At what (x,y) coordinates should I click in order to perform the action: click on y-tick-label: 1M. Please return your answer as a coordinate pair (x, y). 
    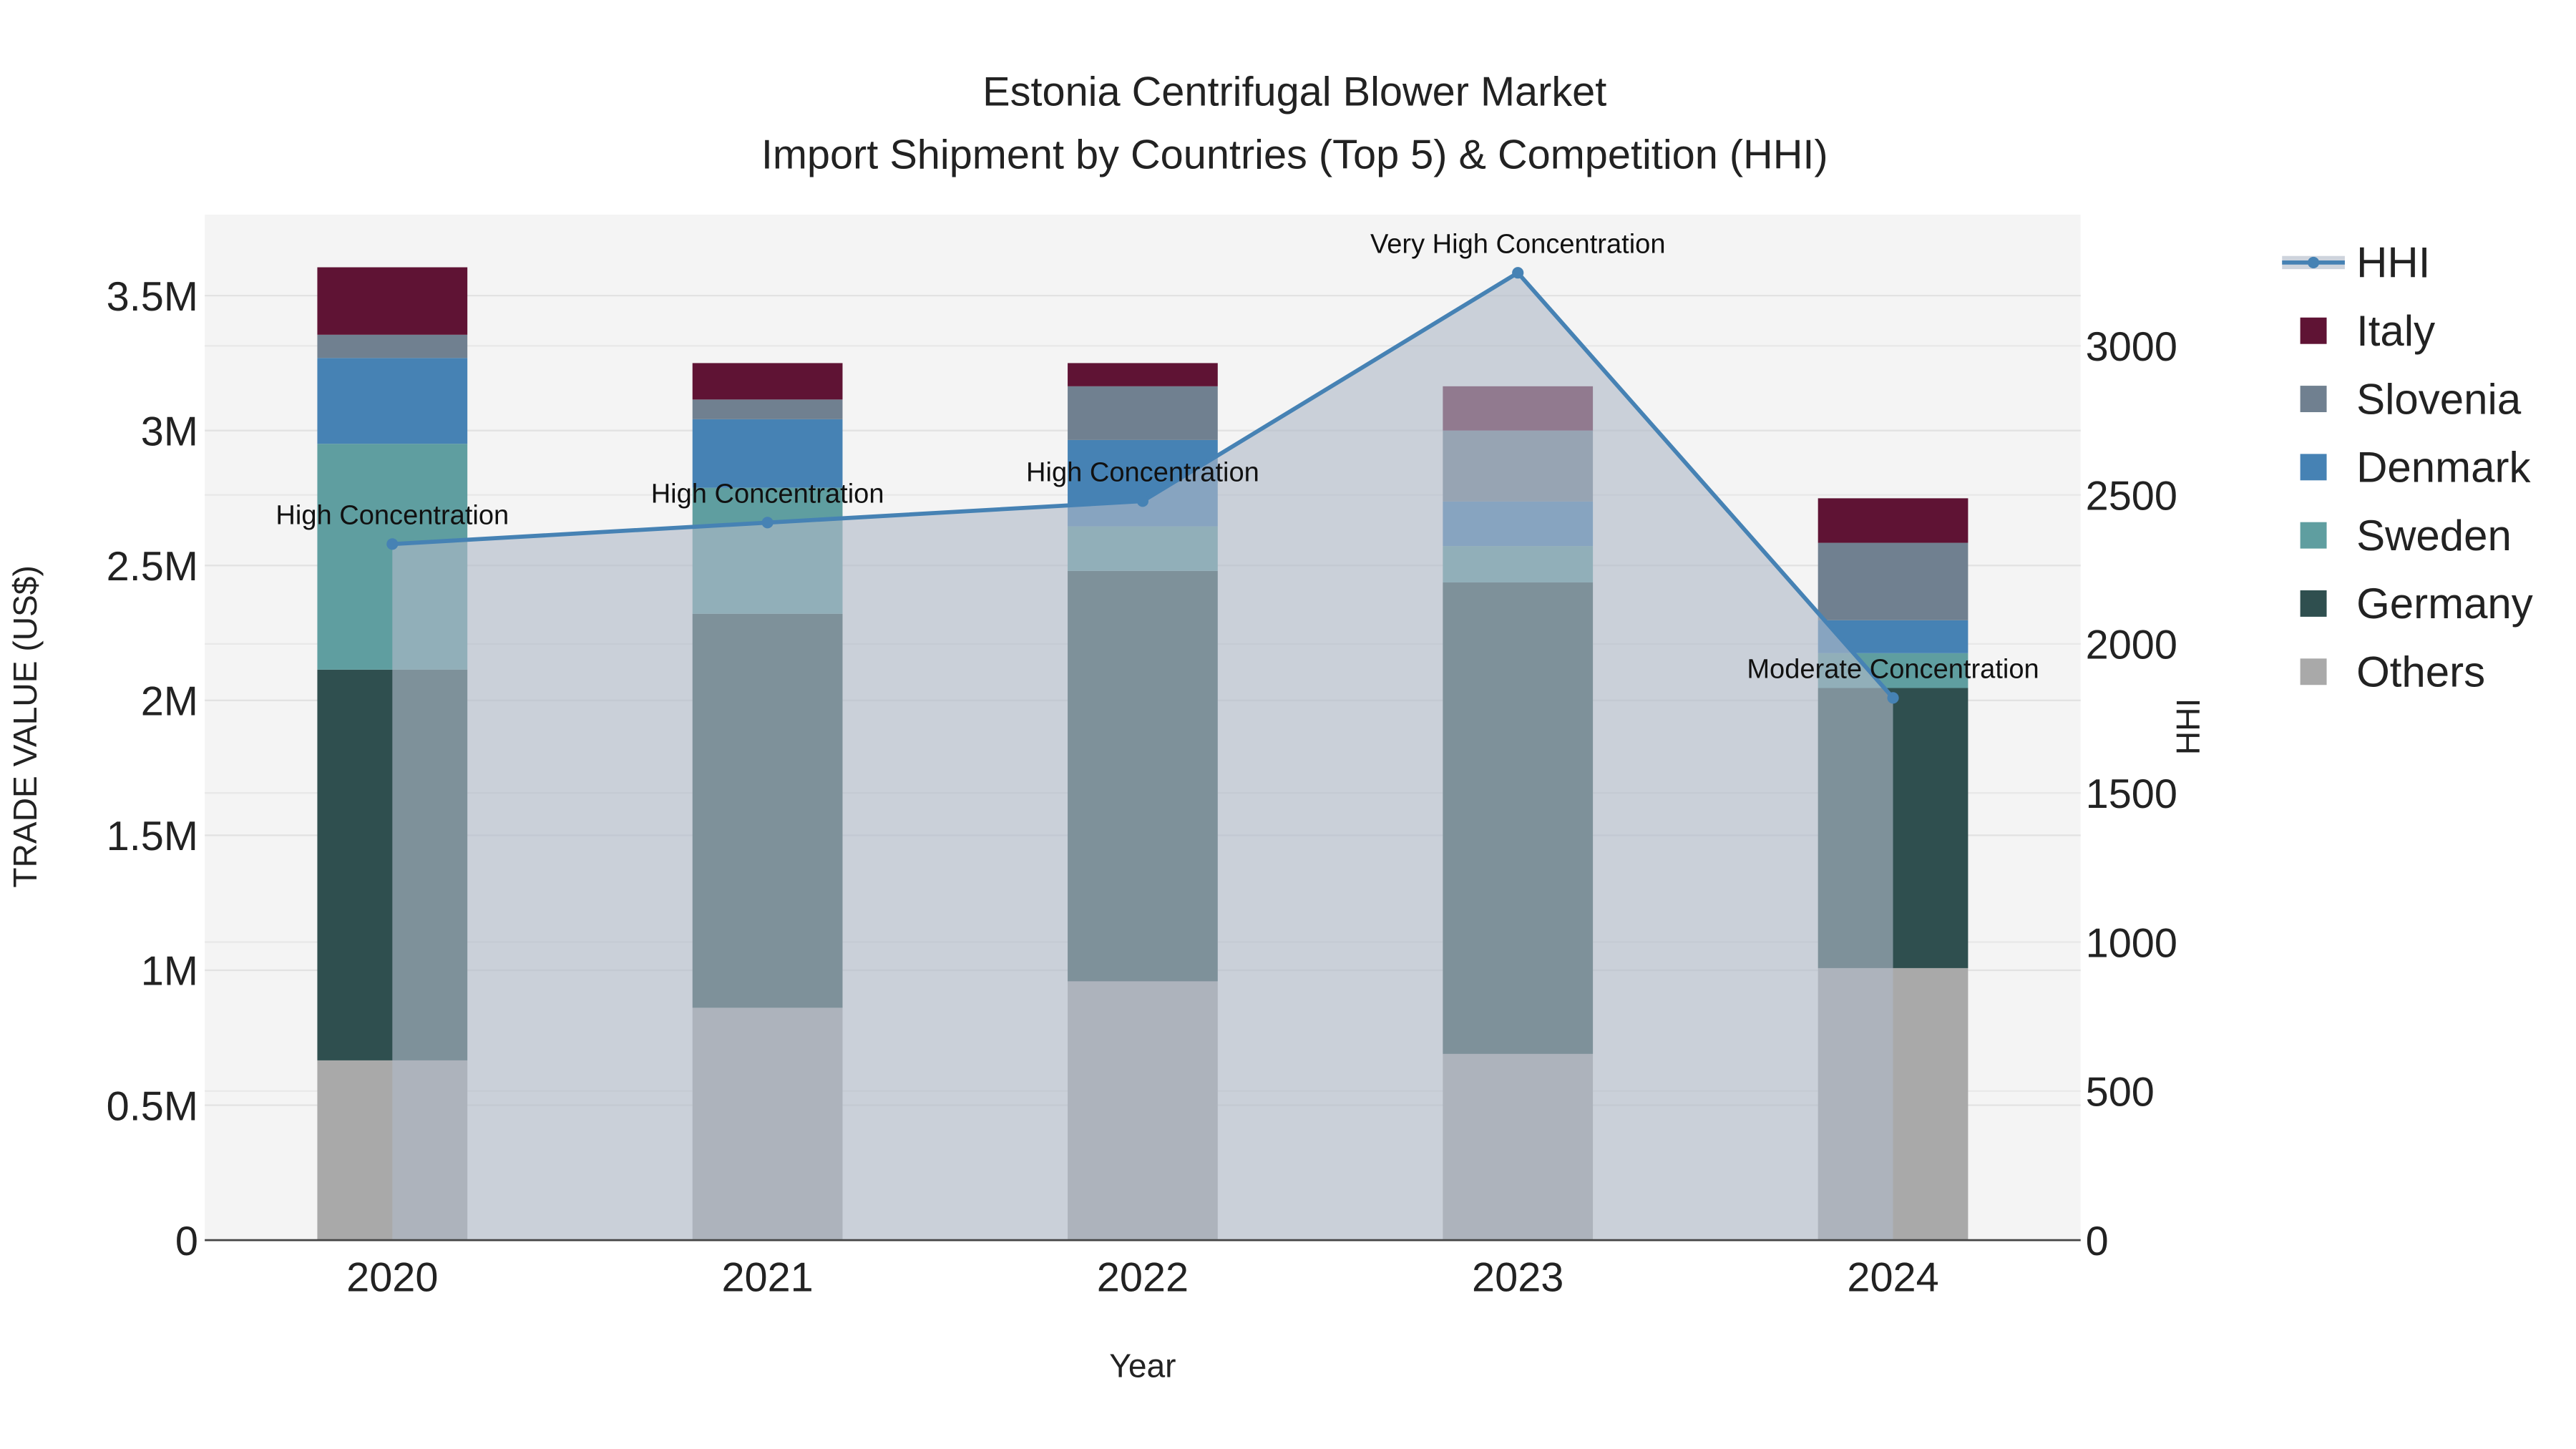
    Looking at the image, I should click on (169, 972).